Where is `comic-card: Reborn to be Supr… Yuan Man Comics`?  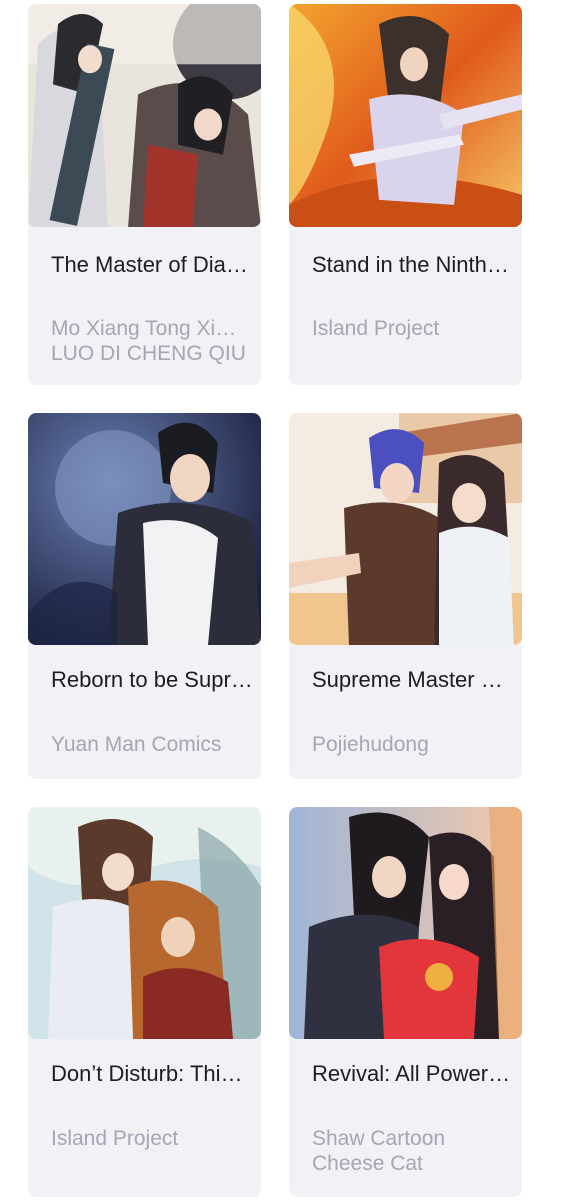
comic-card: Reborn to be Supr… Yuan Man Comics is located at coordinates (144, 596).